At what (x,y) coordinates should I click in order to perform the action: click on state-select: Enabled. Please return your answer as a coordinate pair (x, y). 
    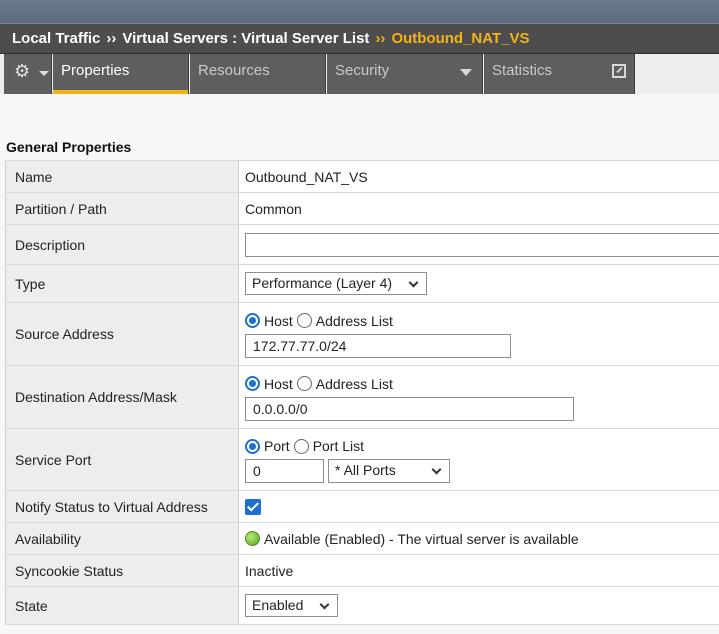
    Looking at the image, I should click on (291, 605).